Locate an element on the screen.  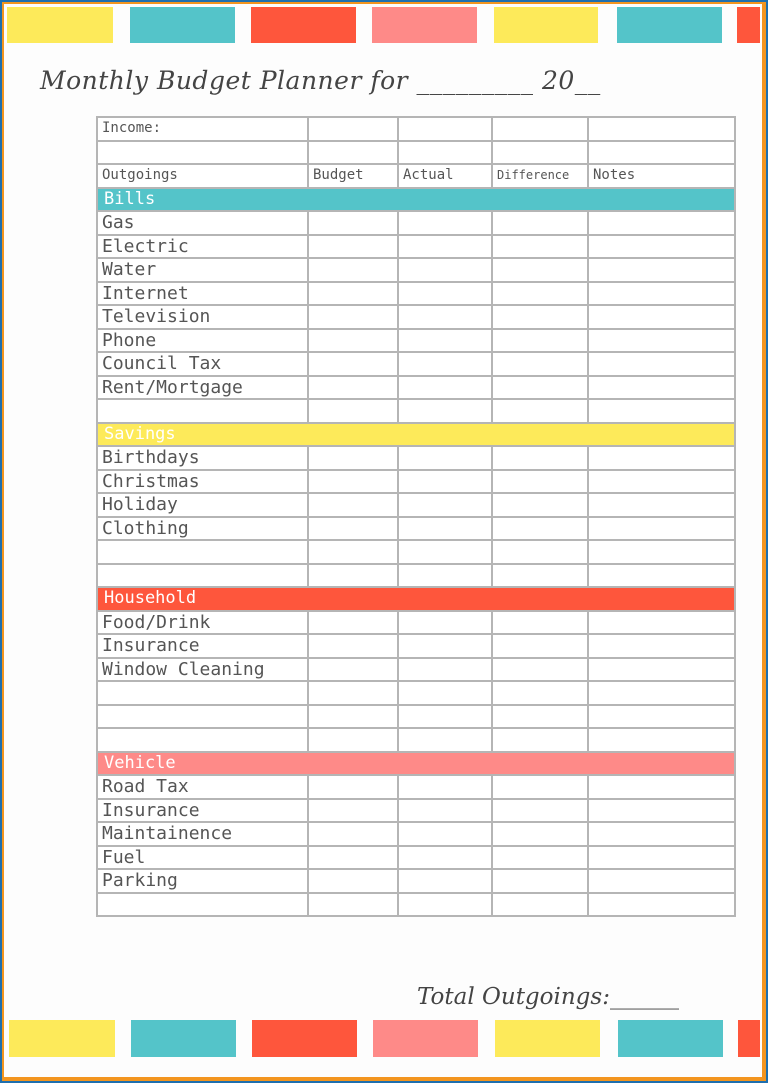
income-budget-cell is located at coordinates (353, 129).